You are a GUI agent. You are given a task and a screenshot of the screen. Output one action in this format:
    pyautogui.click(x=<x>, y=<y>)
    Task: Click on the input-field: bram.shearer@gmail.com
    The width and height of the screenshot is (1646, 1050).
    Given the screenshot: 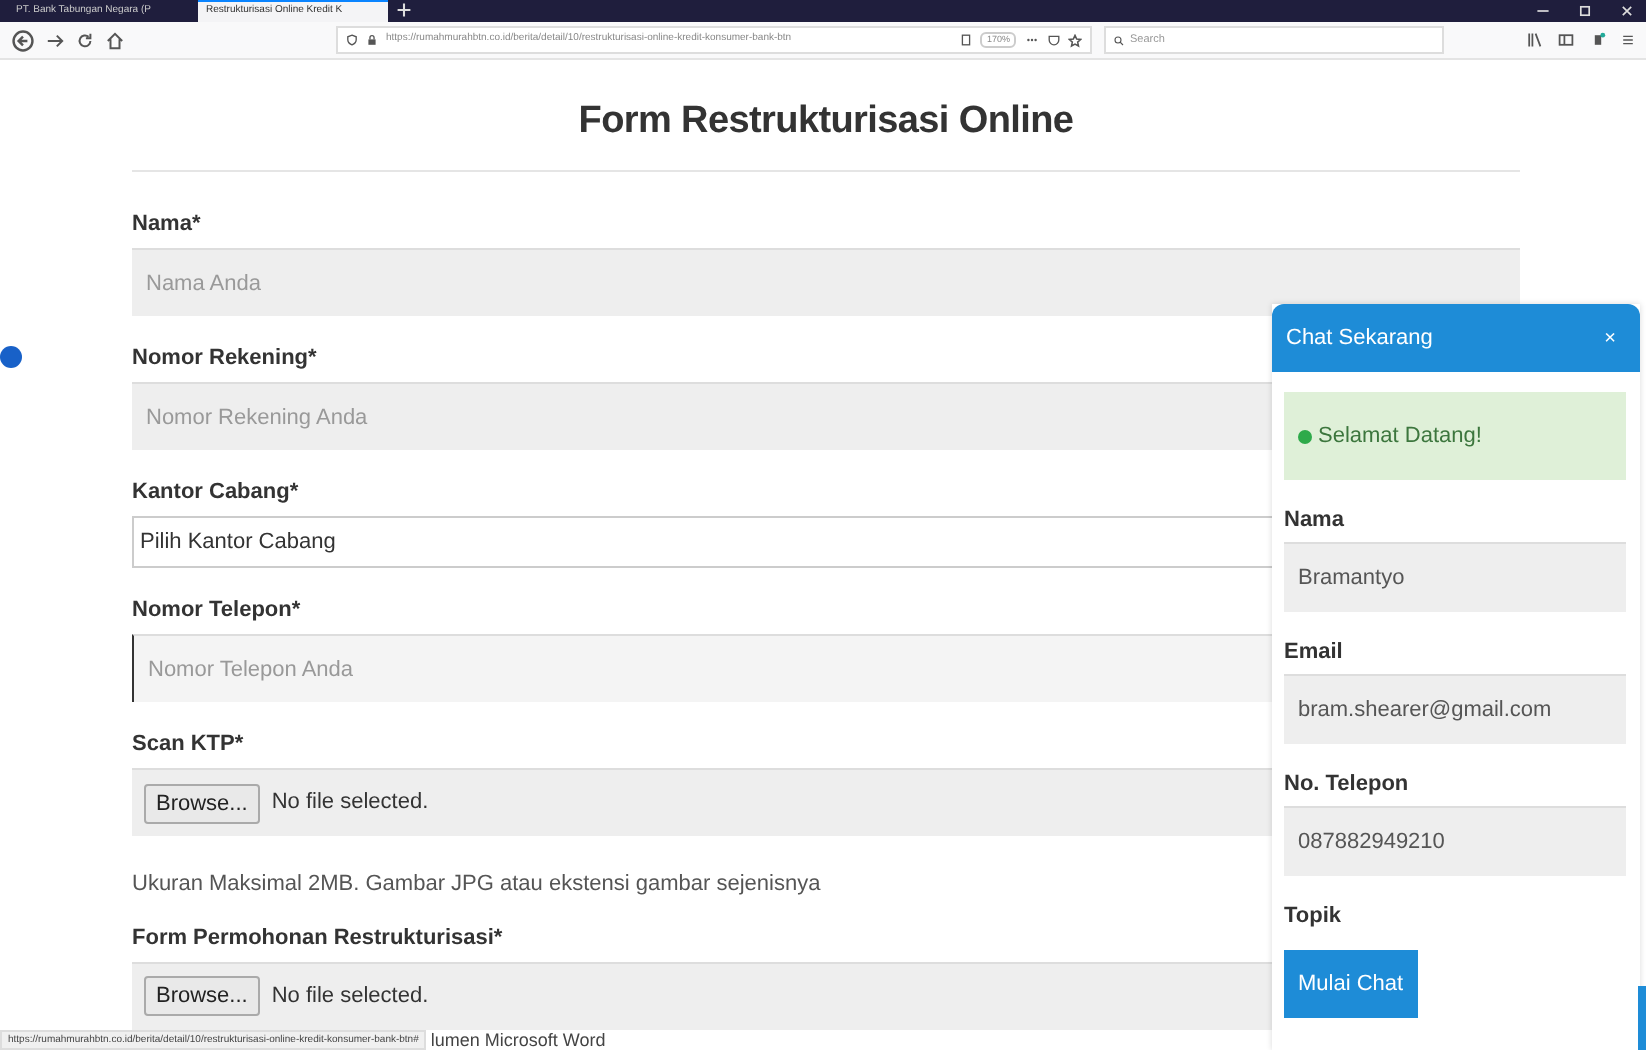 What is the action you would take?
    pyautogui.click(x=1455, y=709)
    